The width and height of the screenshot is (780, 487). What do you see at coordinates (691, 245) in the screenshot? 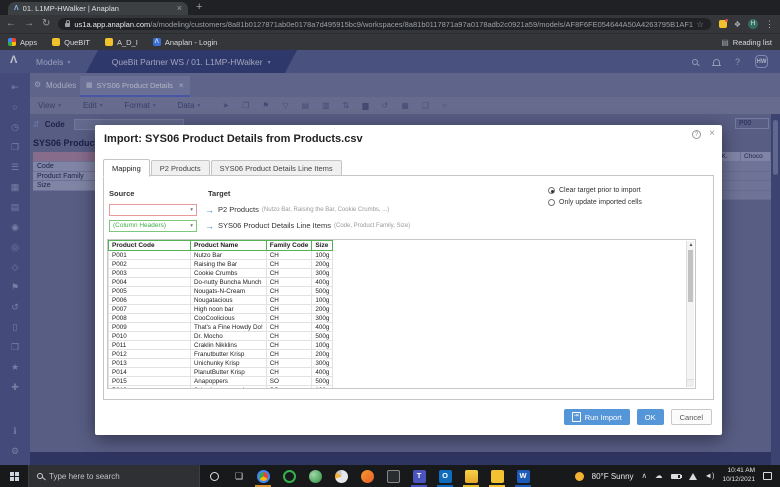
I see `scroll-up-icon: ▲` at bounding box center [691, 245].